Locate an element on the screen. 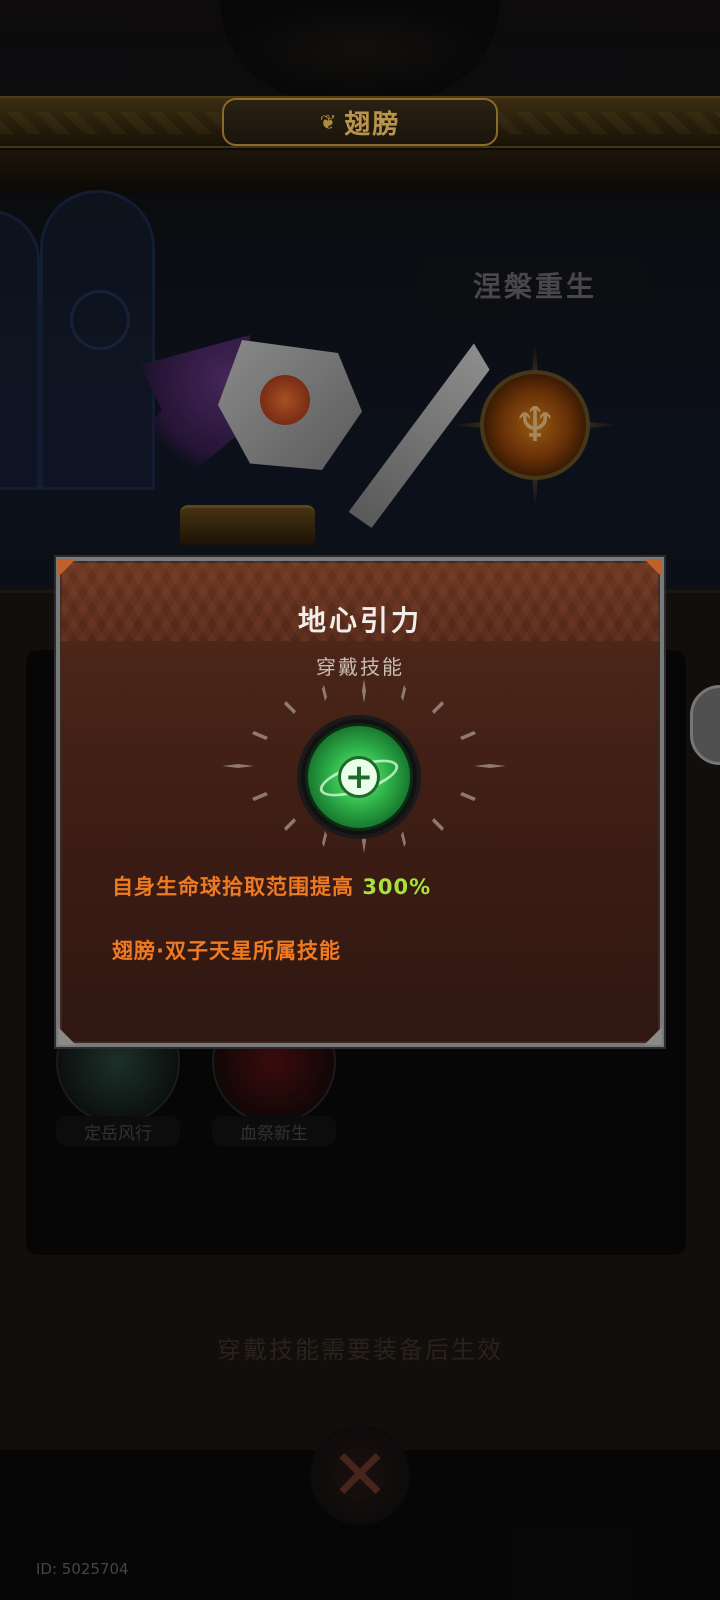  page-title-plate: ❦ 翅膀 is located at coordinates (360, 122).